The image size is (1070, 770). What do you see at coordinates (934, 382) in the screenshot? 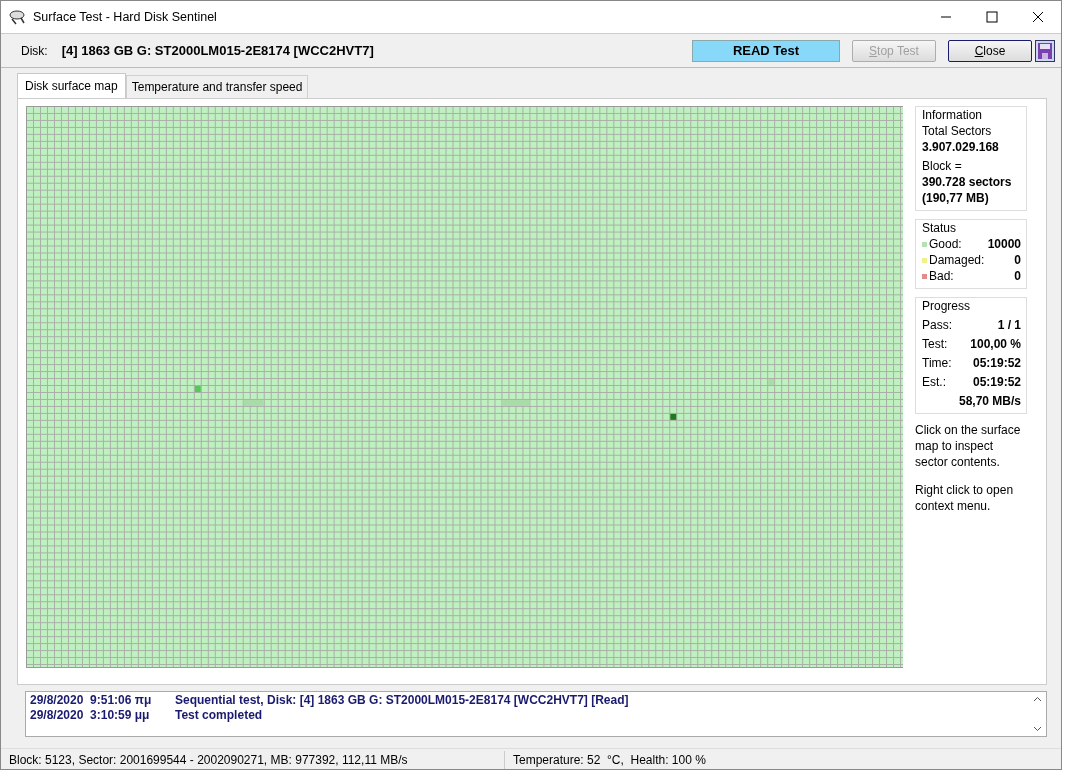
I see `progress-label: Est.:` at bounding box center [934, 382].